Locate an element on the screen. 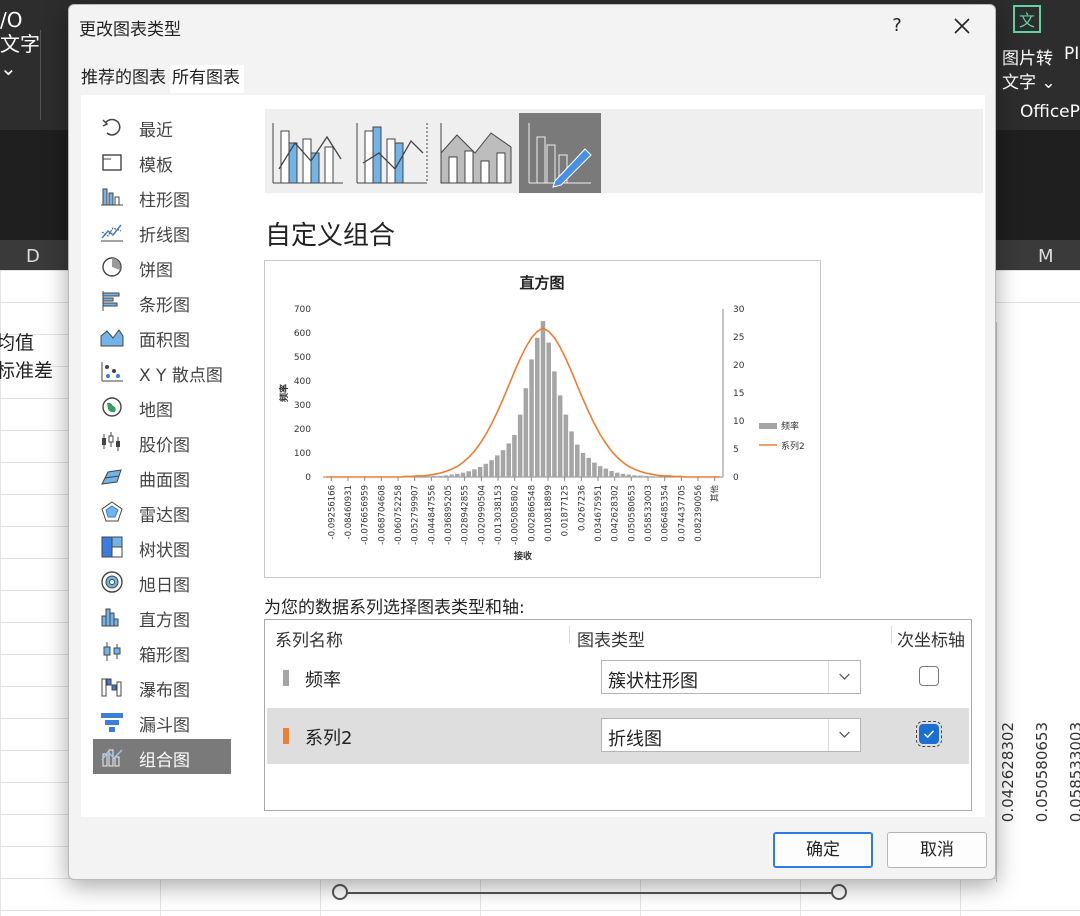 This screenshot has width=1080, height=916. sidebar-item-combo-chart: 组合图 is located at coordinates (162, 756).